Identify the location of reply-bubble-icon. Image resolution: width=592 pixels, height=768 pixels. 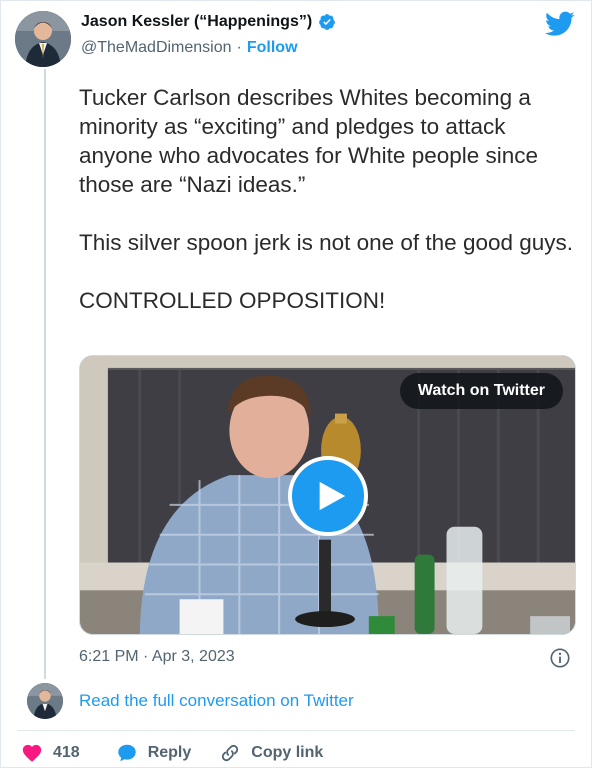
(126, 753).